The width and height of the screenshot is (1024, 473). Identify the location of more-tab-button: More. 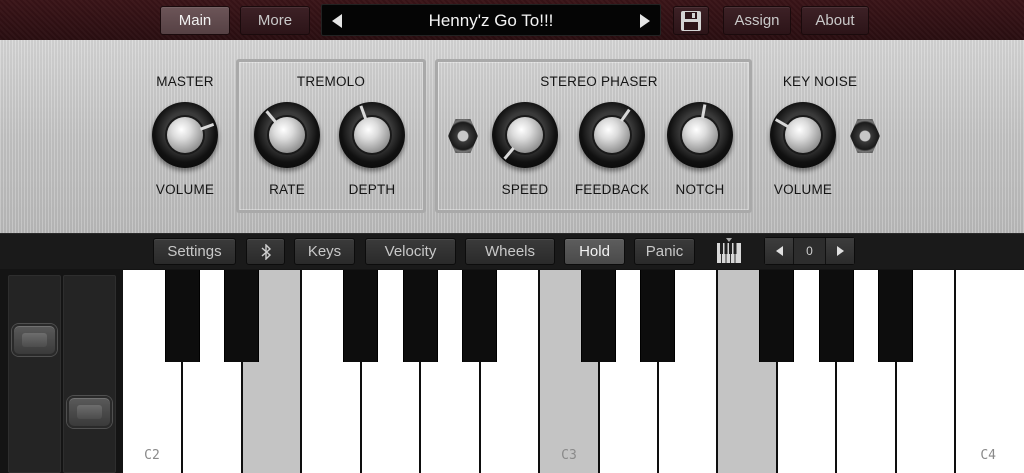
(275, 20).